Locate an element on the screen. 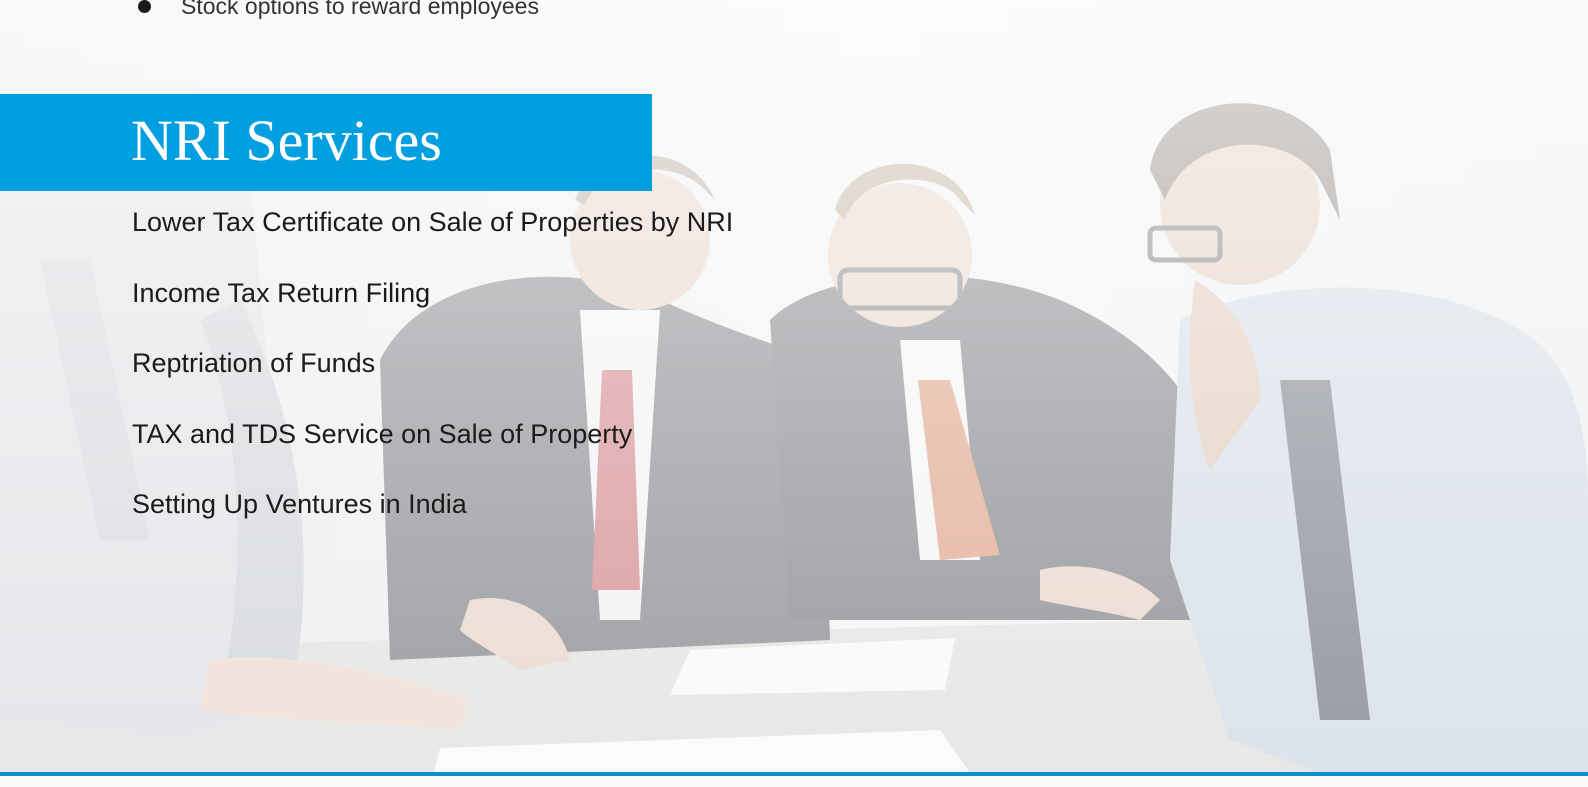  service-item: Income Tax Return Filing is located at coordinates (432, 306).